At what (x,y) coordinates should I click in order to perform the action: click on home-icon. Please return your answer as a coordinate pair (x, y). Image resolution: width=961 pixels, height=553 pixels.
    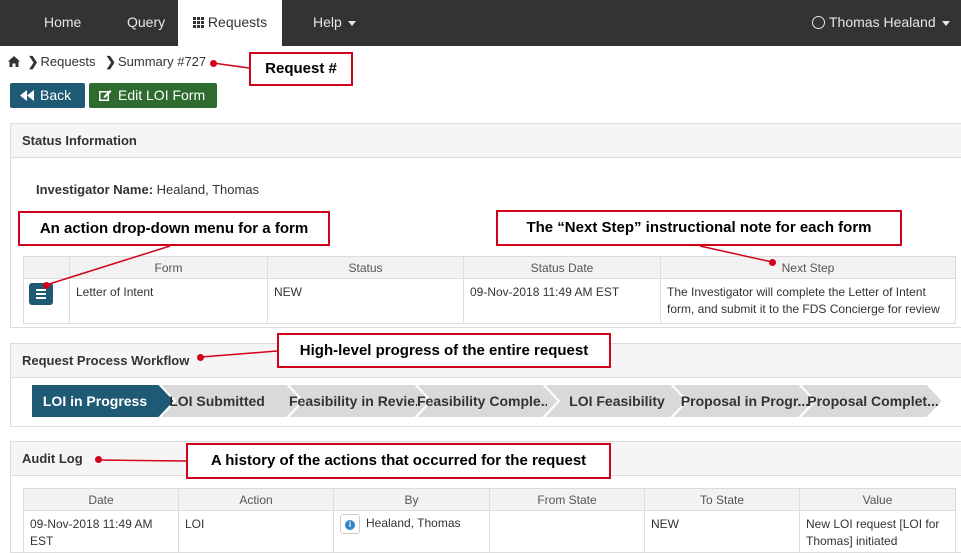
    Looking at the image, I should click on (14, 61).